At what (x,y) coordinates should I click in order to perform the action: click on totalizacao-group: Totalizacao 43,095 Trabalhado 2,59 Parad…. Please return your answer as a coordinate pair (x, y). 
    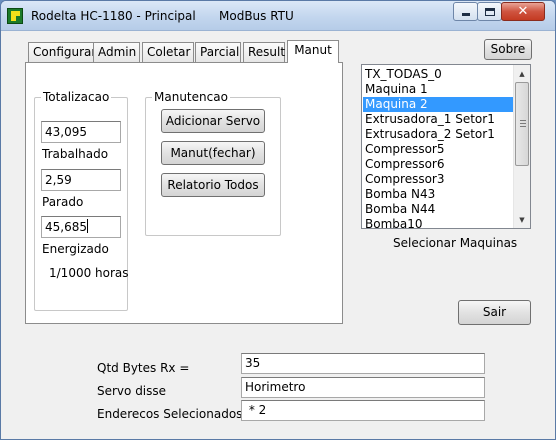
    Looking at the image, I should click on (81, 200).